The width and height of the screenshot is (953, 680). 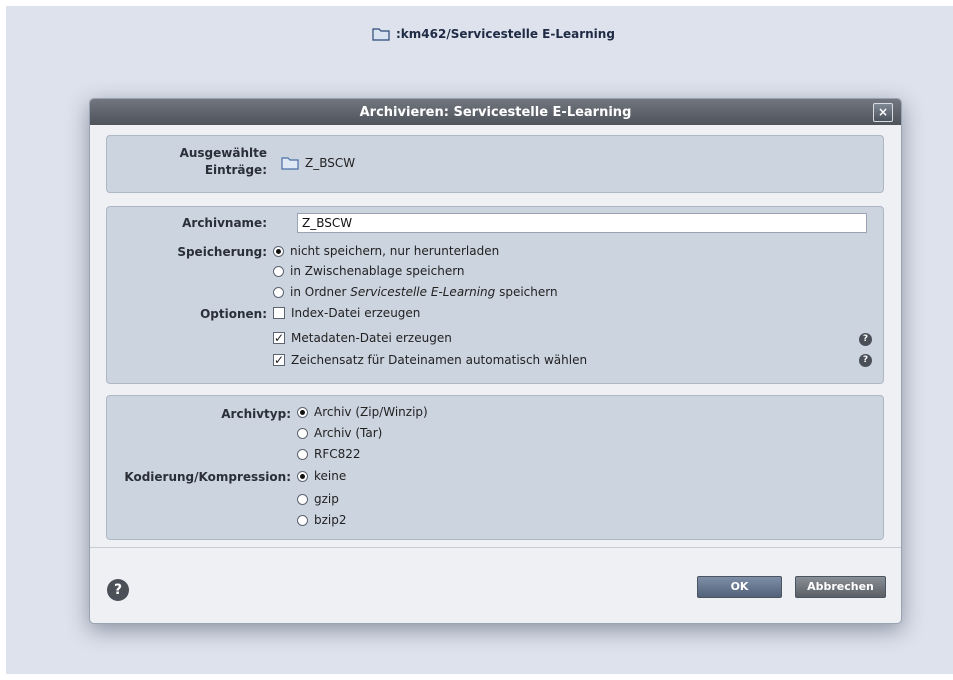 What do you see at coordinates (840, 587) in the screenshot?
I see `cancel-button: Abbrechen` at bounding box center [840, 587].